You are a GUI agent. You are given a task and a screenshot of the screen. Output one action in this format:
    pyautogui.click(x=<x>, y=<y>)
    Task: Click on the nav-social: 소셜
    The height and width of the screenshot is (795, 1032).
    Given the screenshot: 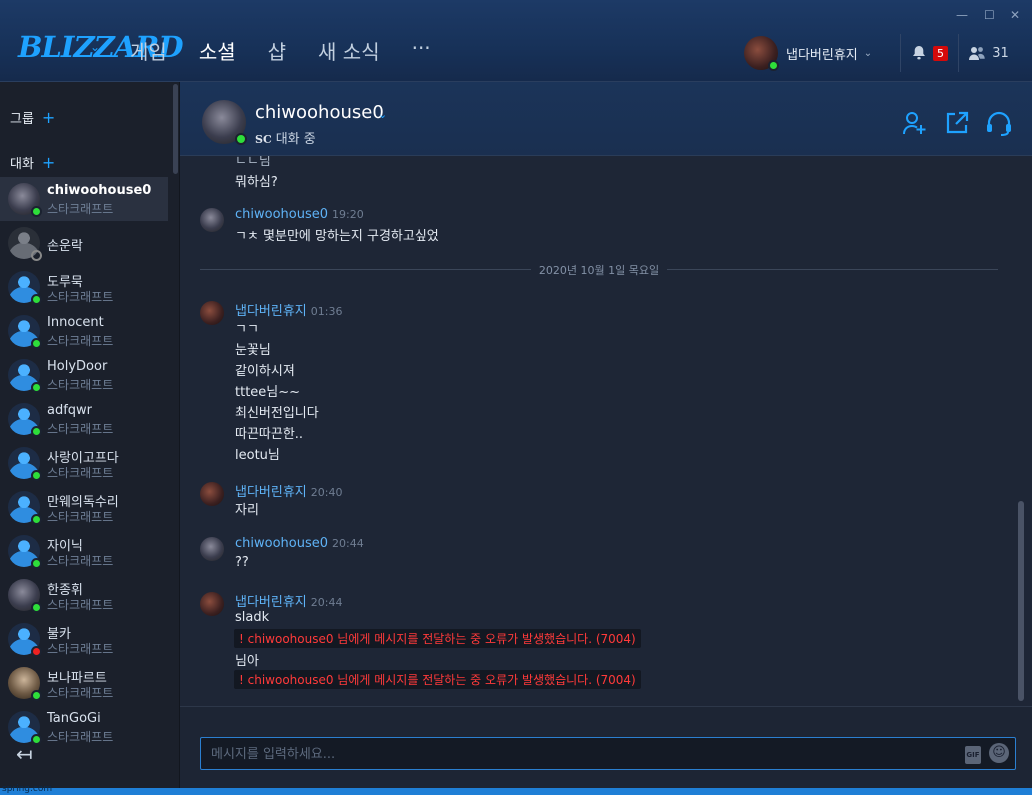 What is the action you would take?
    pyautogui.click(x=217, y=50)
    